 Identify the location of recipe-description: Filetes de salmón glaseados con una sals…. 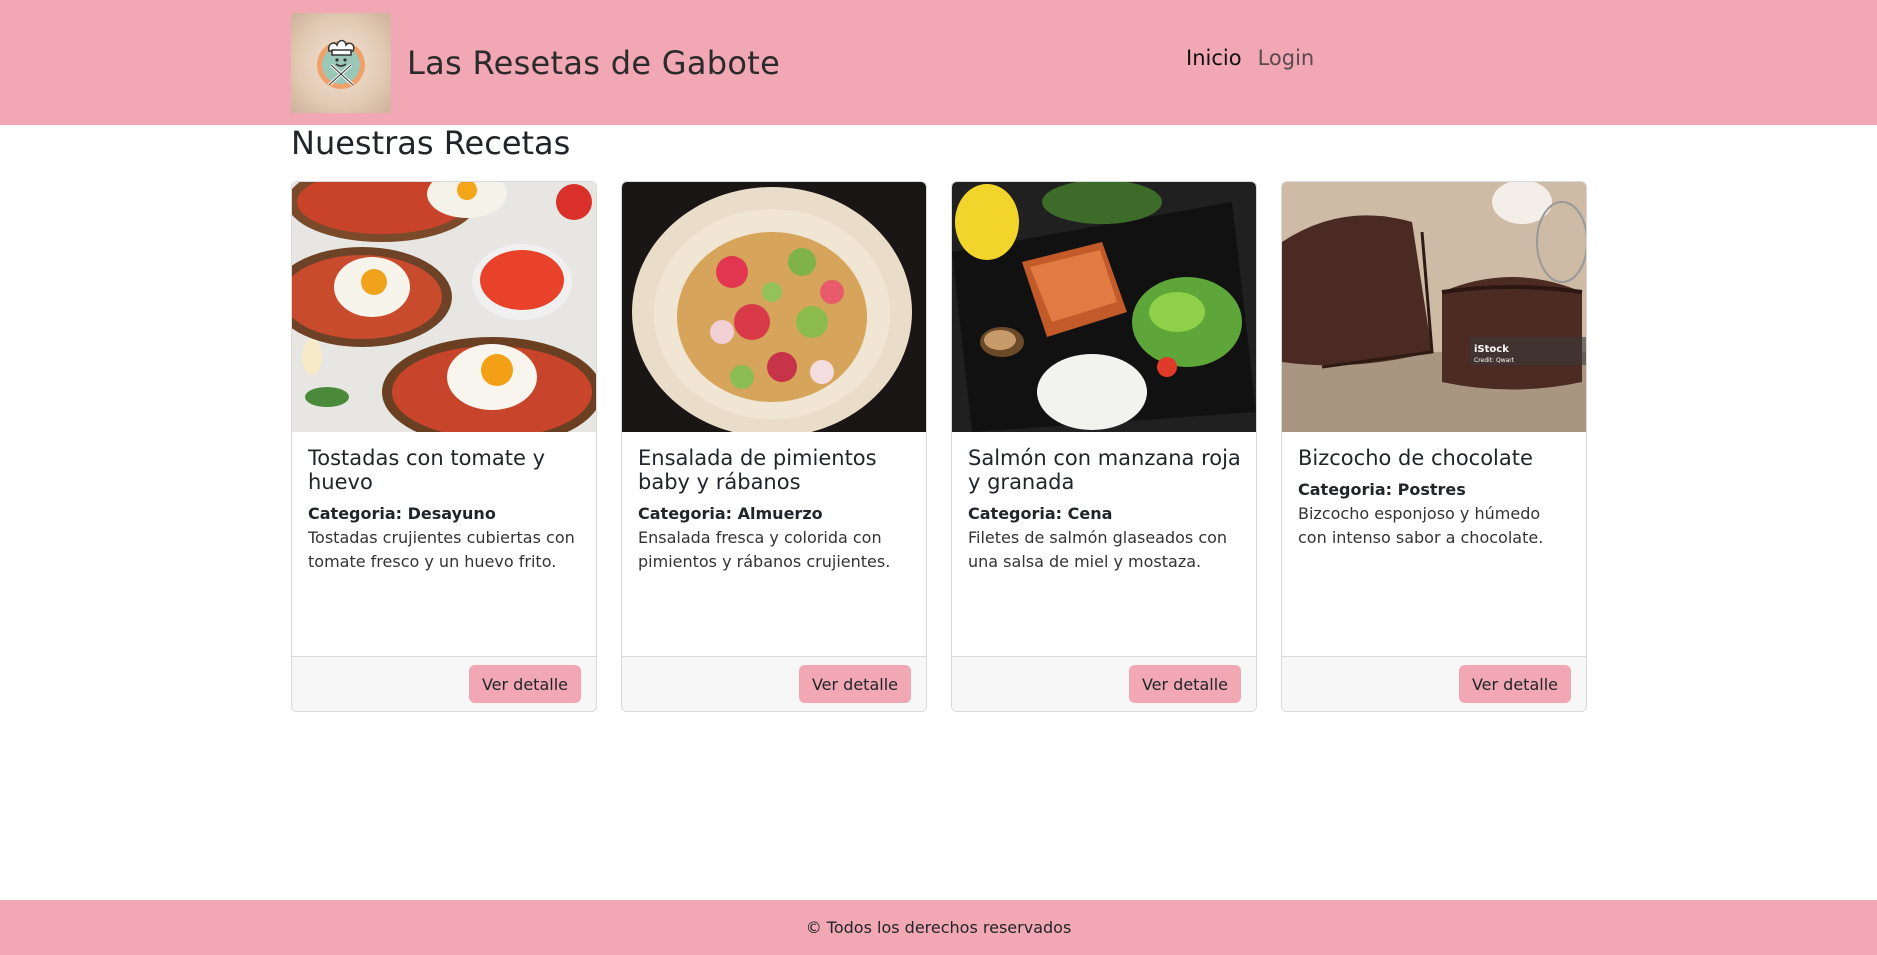
(1098, 549).